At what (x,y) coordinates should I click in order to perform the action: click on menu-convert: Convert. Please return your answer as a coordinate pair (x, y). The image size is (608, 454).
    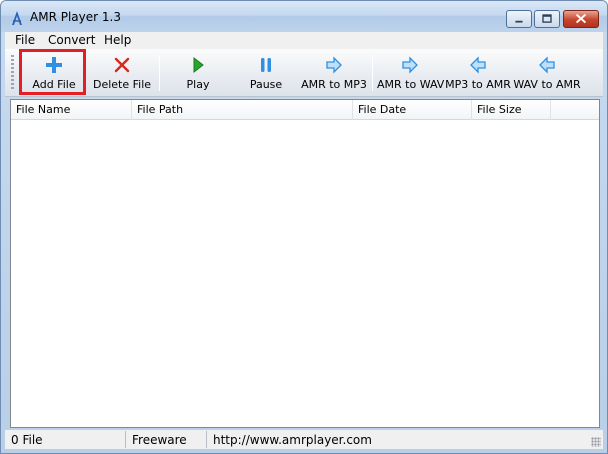
    Looking at the image, I should click on (71, 40).